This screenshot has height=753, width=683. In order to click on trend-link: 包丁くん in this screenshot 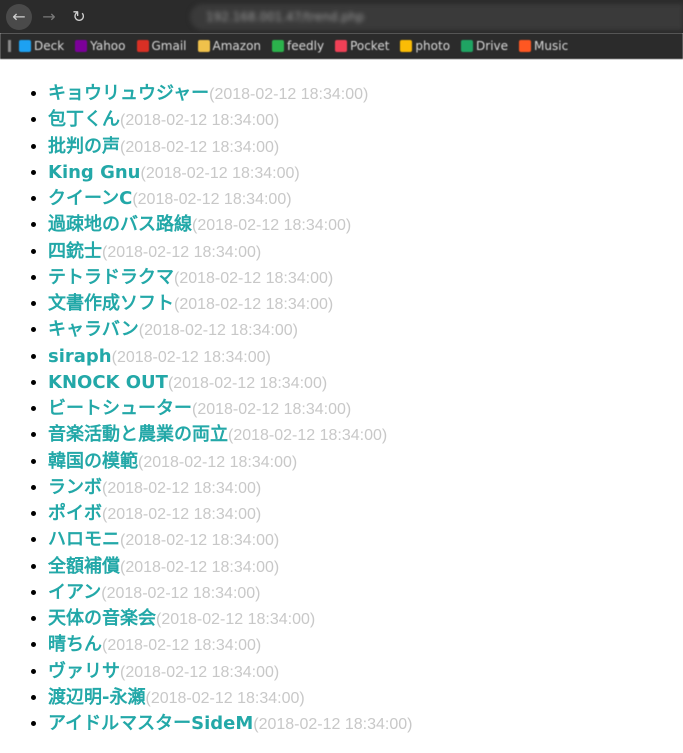, I will do `click(84, 119)`.